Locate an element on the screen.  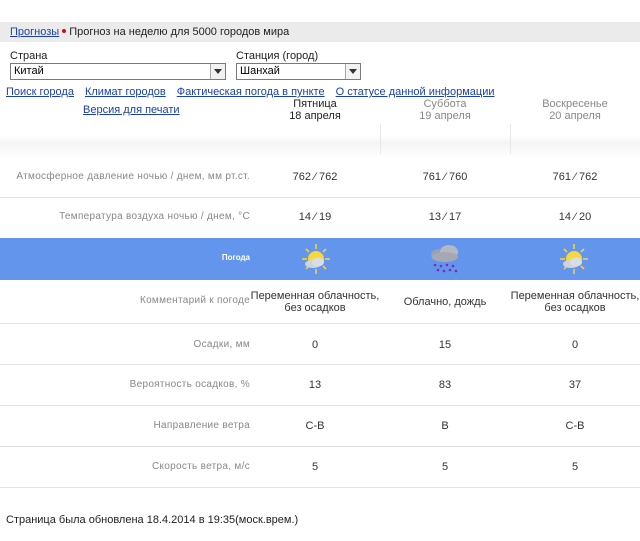
day-header-2: Суббота 19 апреля is located at coordinates (445, 110).